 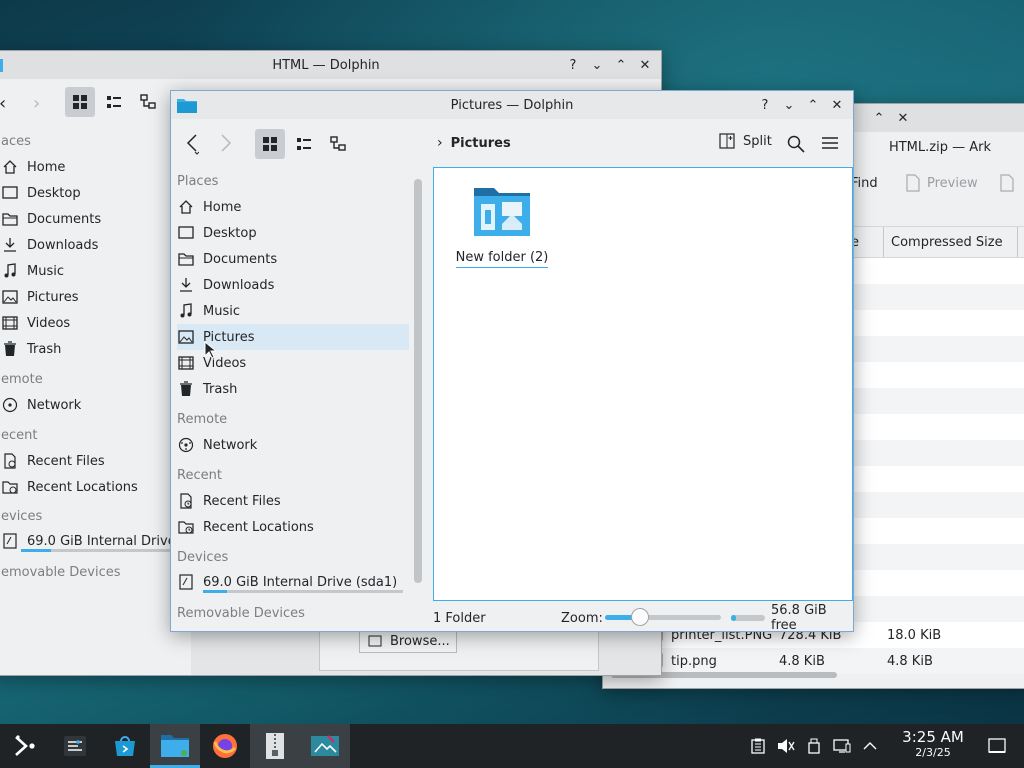 What do you see at coordinates (864, 183) in the screenshot?
I see `ark-find-button: Find` at bounding box center [864, 183].